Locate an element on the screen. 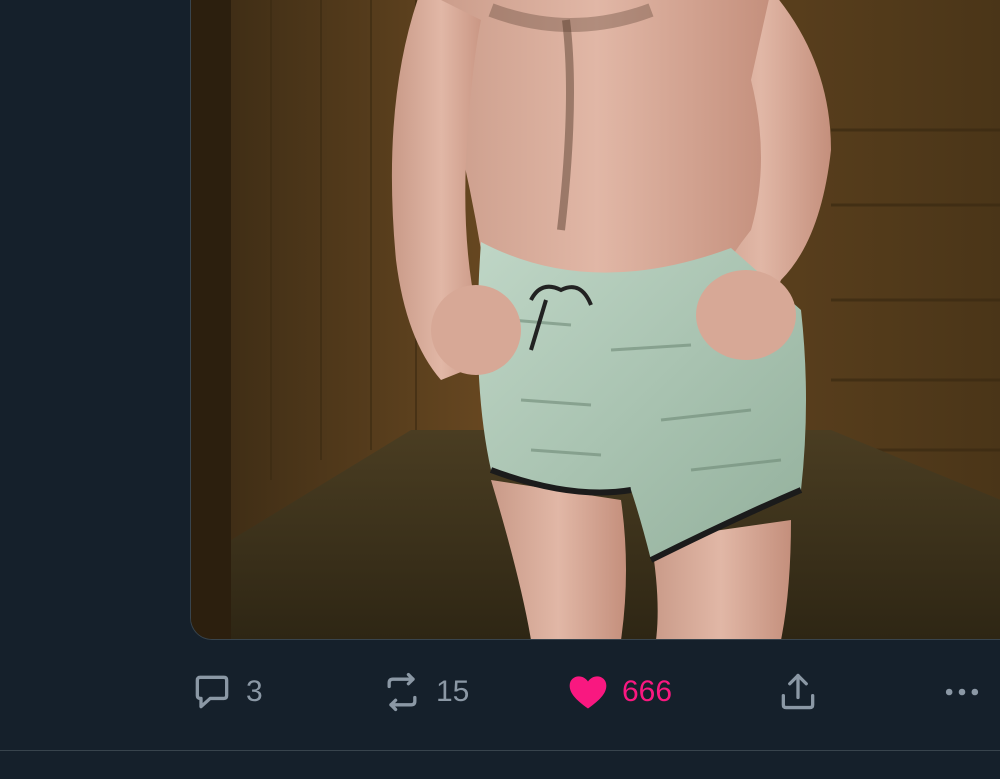  more-options-button is located at coordinates (962, 692).